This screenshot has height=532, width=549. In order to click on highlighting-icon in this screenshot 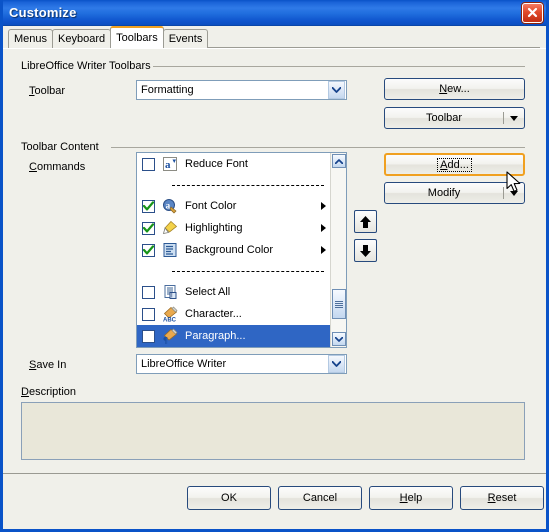, I will do `click(170, 228)`.